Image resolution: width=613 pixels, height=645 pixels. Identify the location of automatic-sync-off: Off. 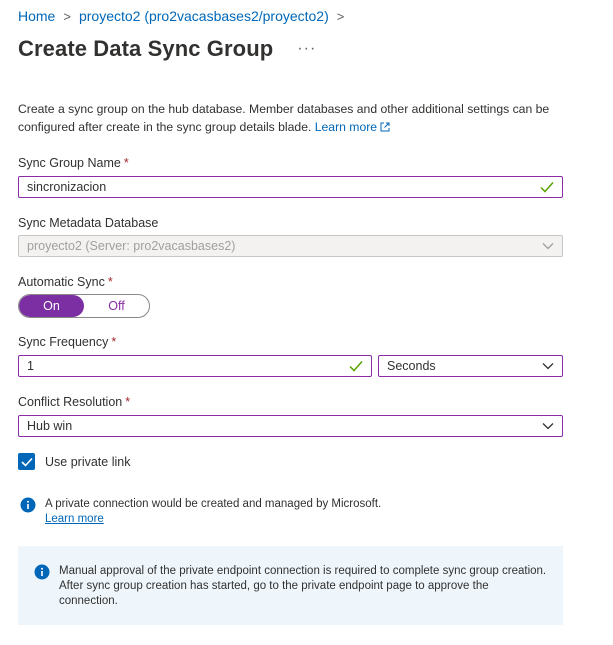
(116, 306).